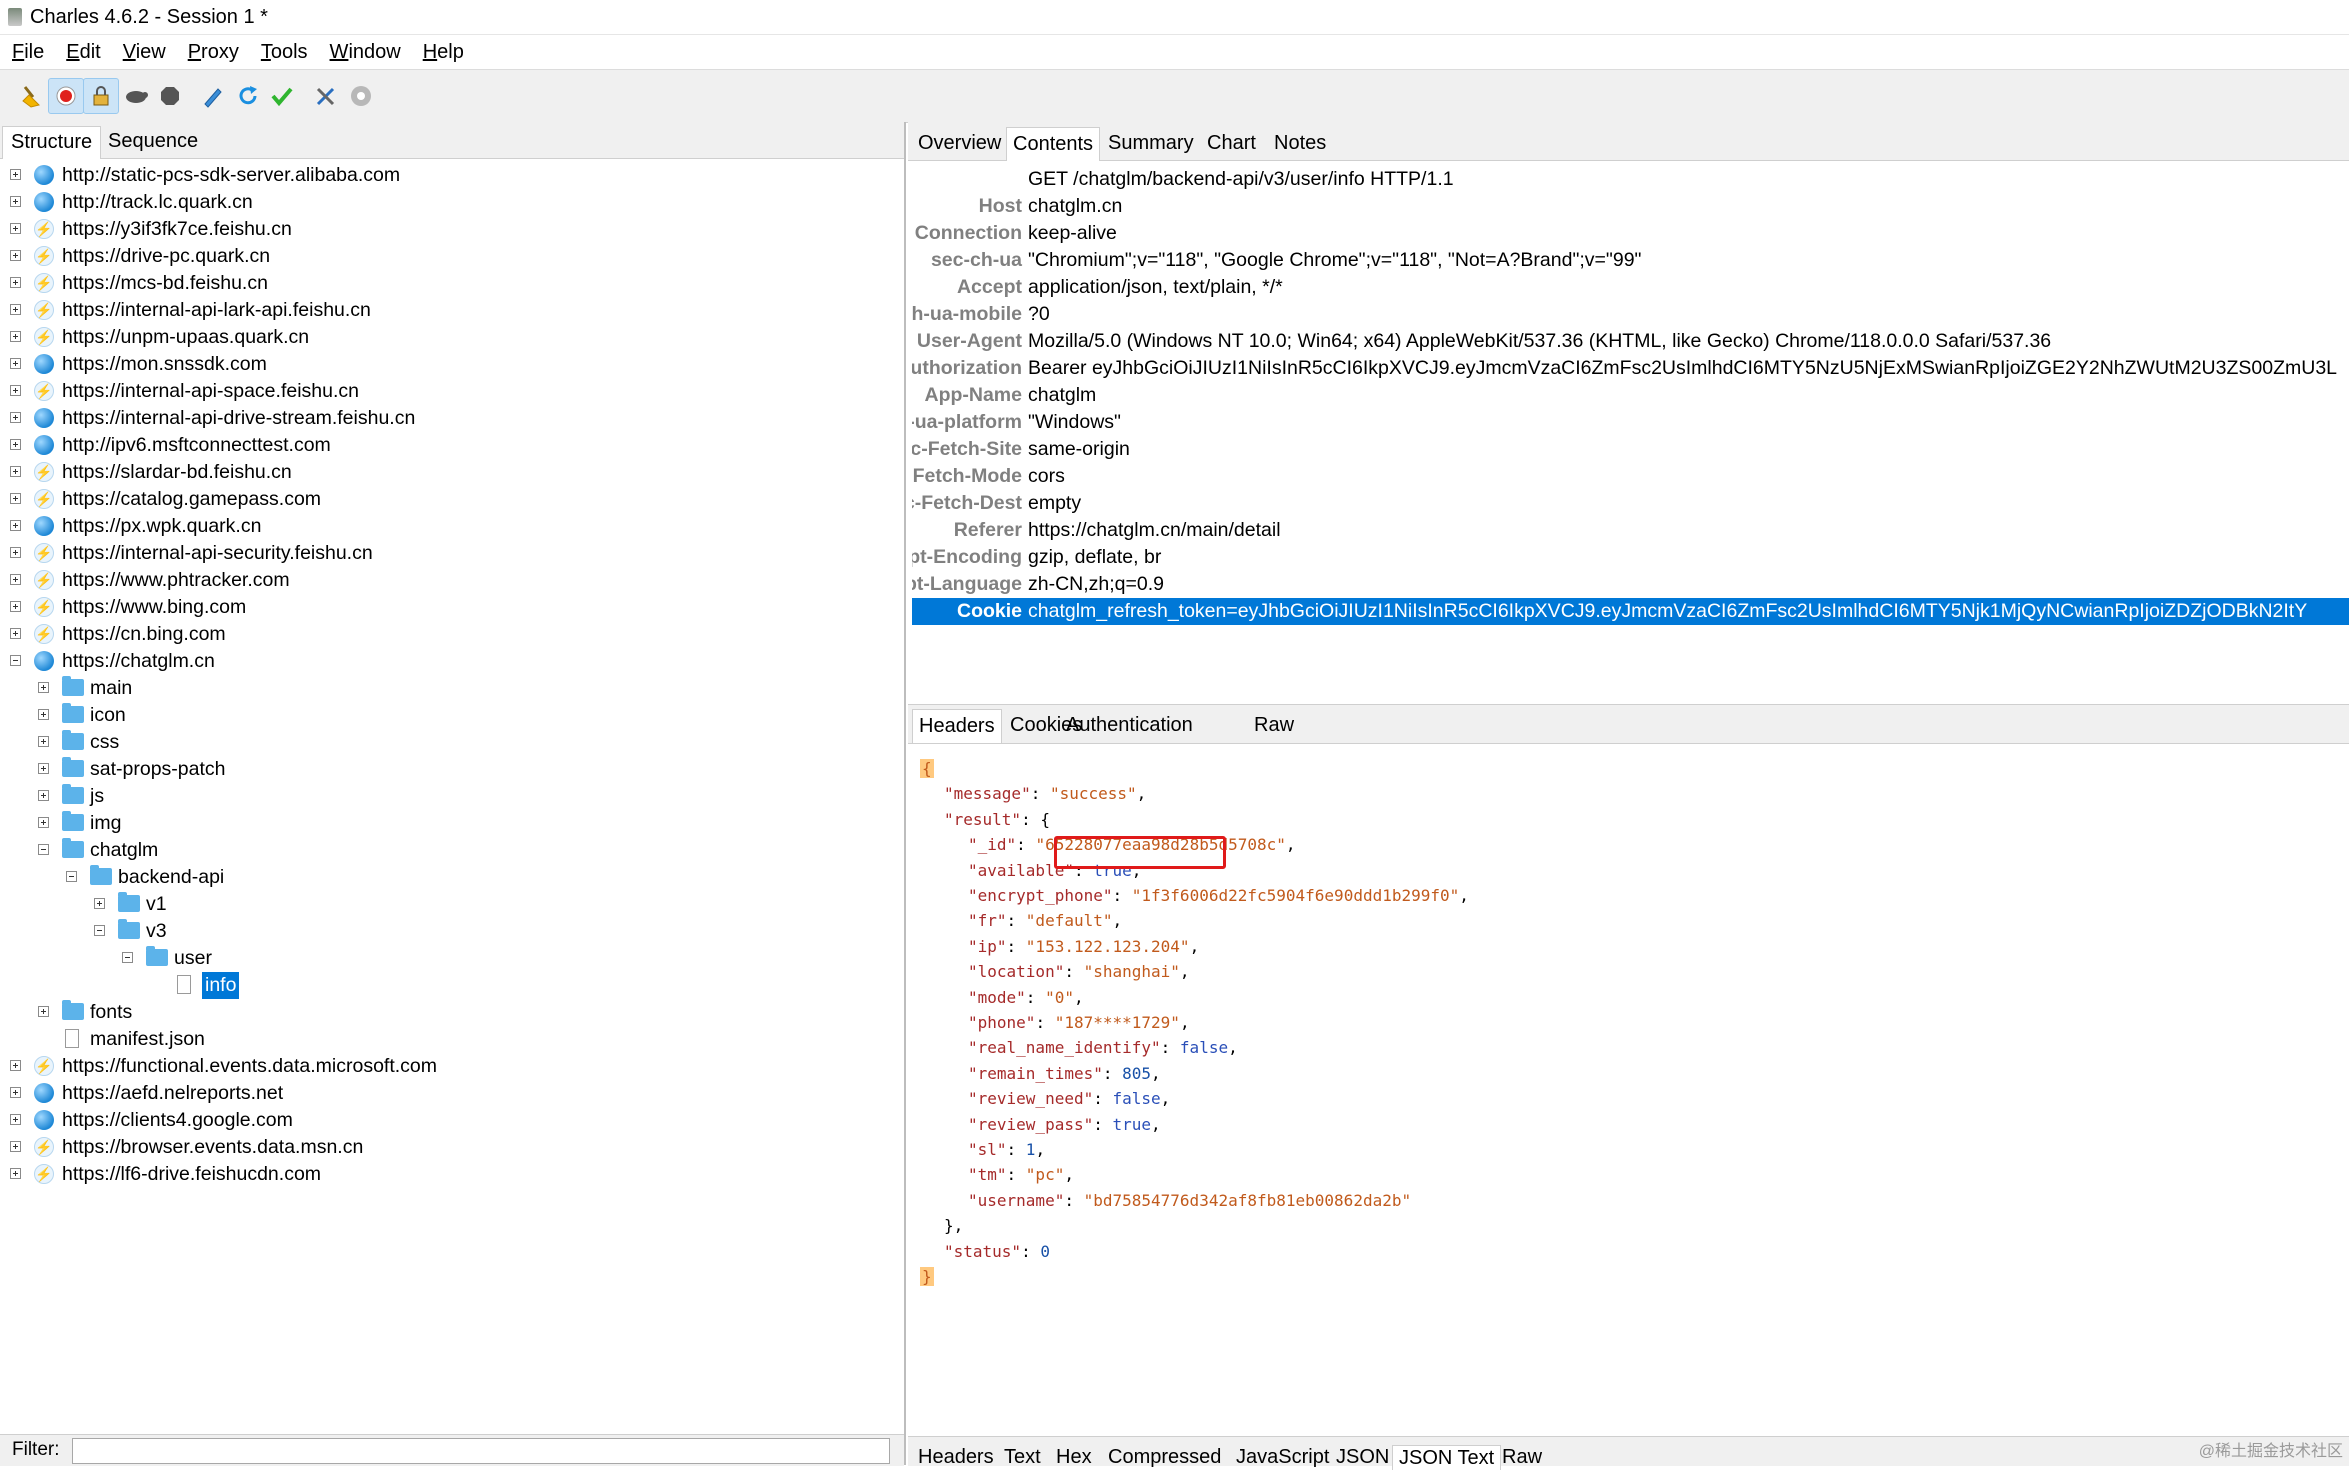  Describe the element at coordinates (1630, 557) in the screenshot. I see `header-row: Accept-Encoding gzip, deflate, br` at that location.